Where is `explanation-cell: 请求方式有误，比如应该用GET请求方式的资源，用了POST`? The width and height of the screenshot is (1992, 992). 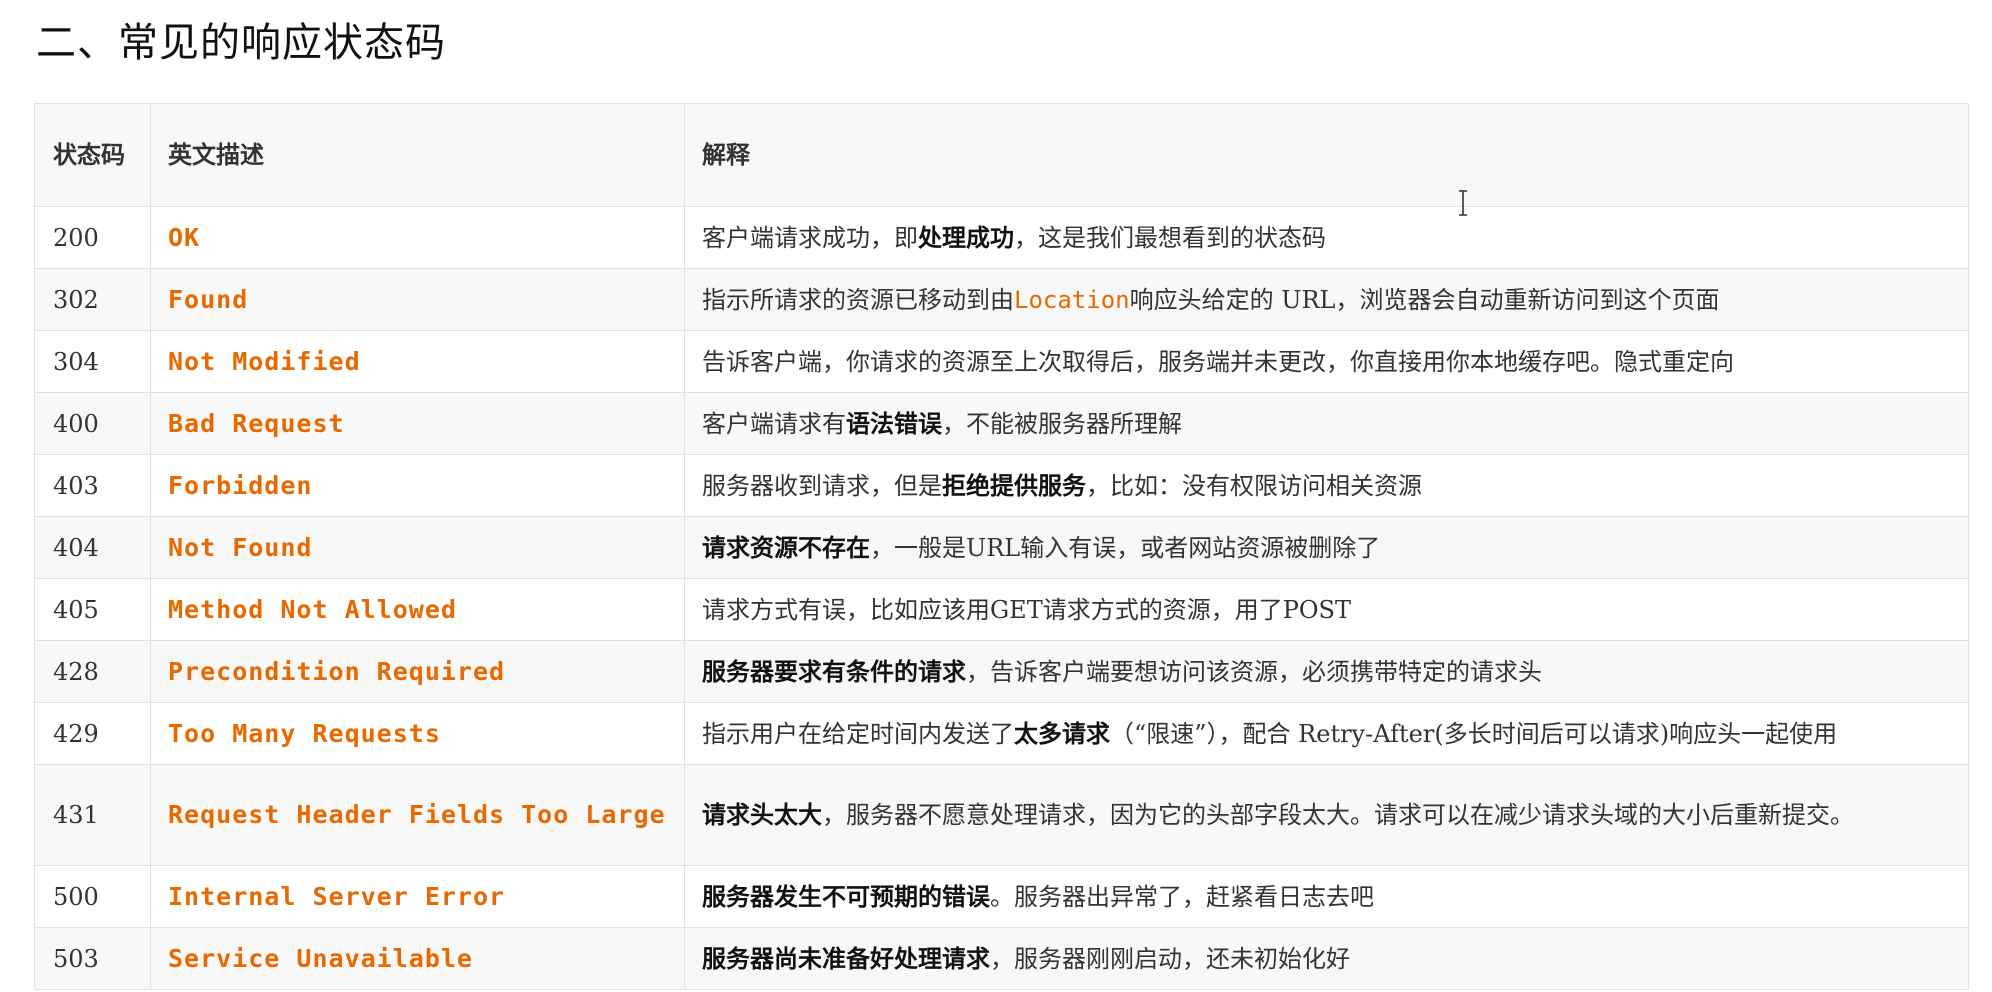
explanation-cell: 请求方式有误，比如应该用GET请求方式的资源，用了POST is located at coordinates (1326, 609).